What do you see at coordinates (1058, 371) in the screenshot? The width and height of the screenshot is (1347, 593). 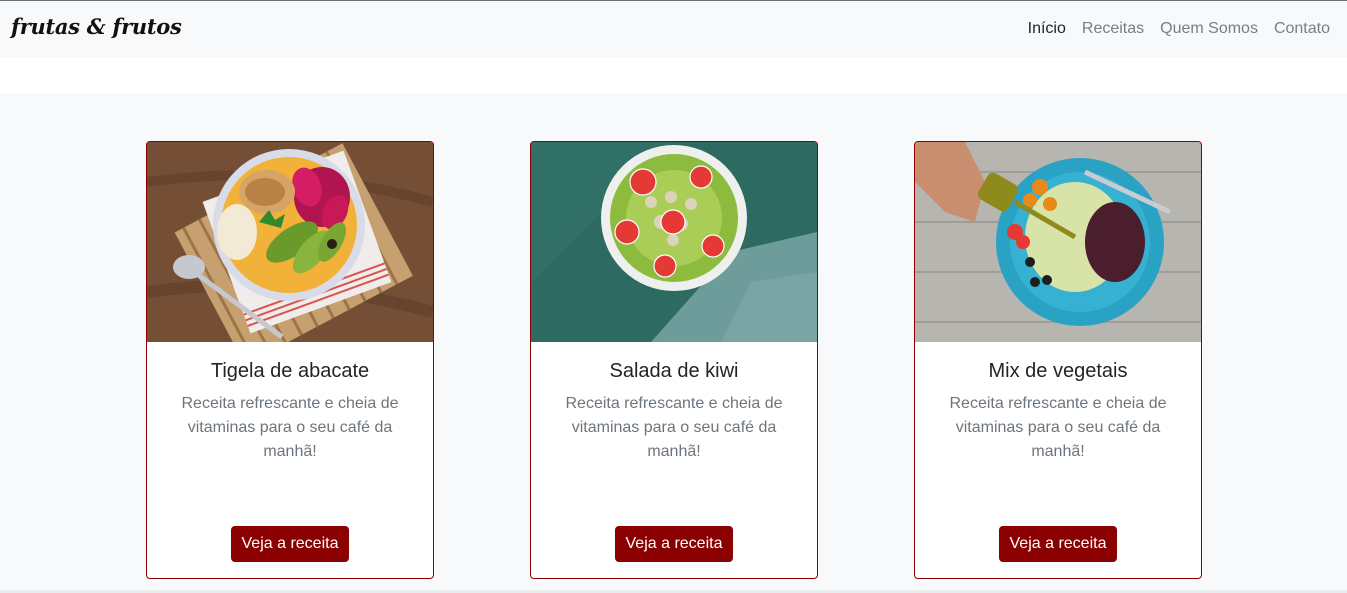 I see `card-title: Mix de vegetais` at bounding box center [1058, 371].